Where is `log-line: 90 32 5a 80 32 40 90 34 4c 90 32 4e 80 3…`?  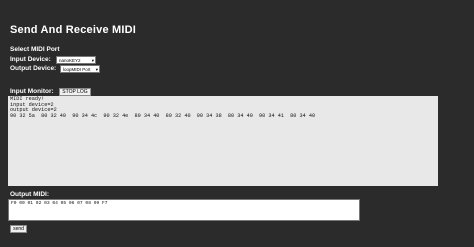
log-line: 90 32 5a 80 32 40 90 34 4c 90 32 4e 80 3… is located at coordinates (163, 115).